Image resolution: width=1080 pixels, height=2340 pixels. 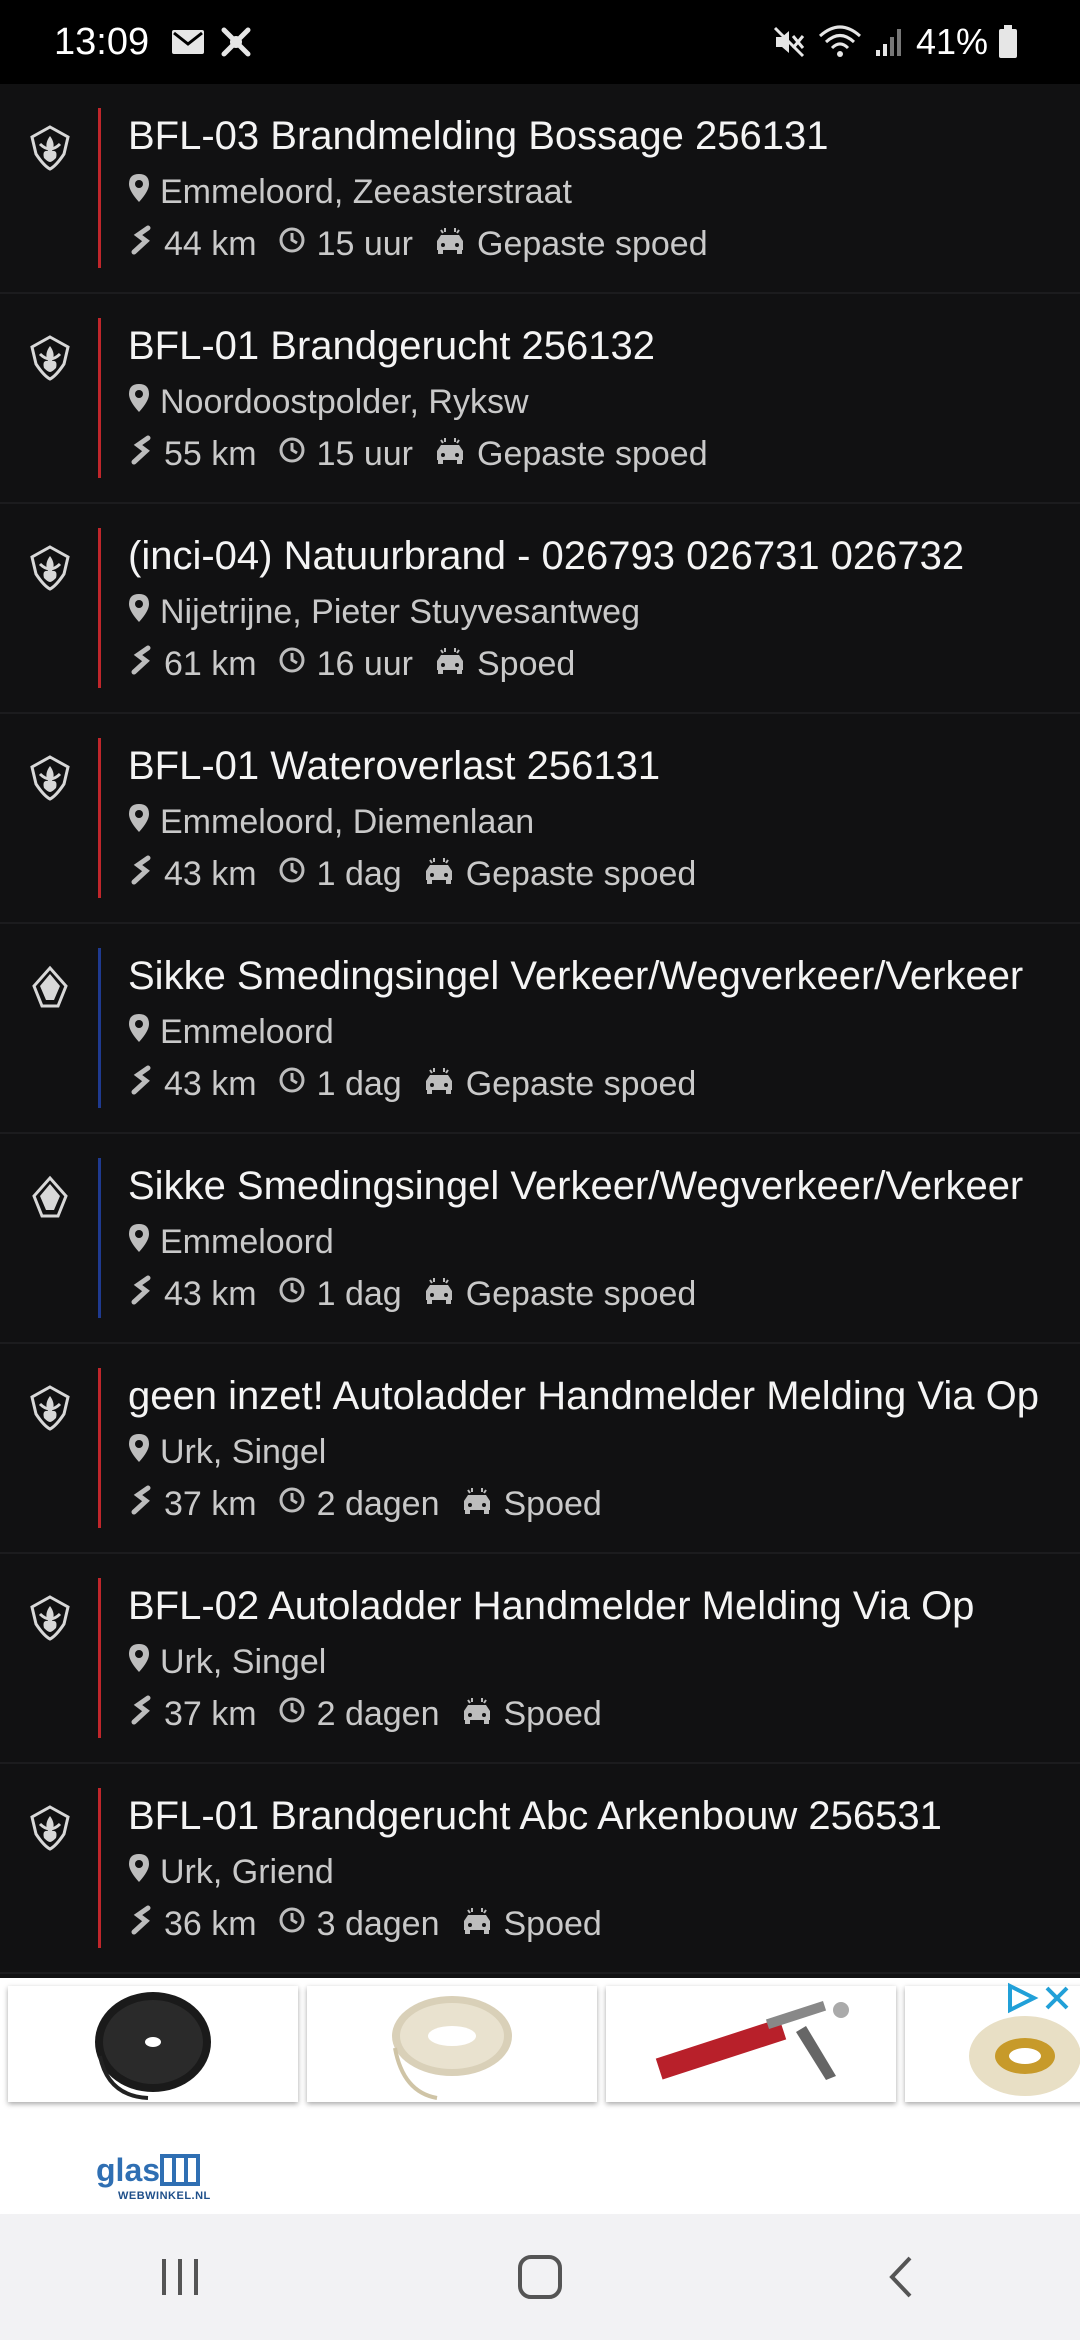 I want to click on mute-icon, so click(x=789, y=42).